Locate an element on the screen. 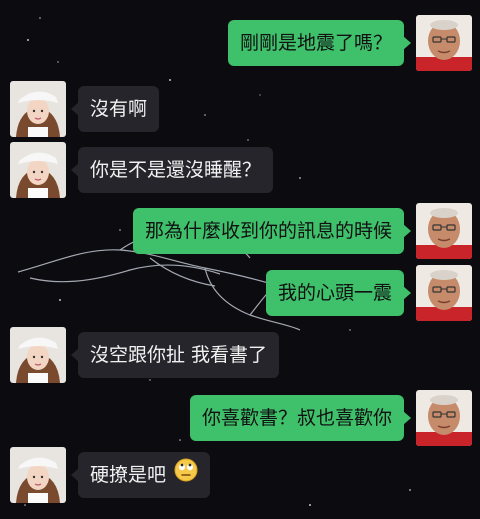 This screenshot has width=480, height=519. message-bubble-incoming: 沒空跟你扯 我看書了 is located at coordinates (175, 355).